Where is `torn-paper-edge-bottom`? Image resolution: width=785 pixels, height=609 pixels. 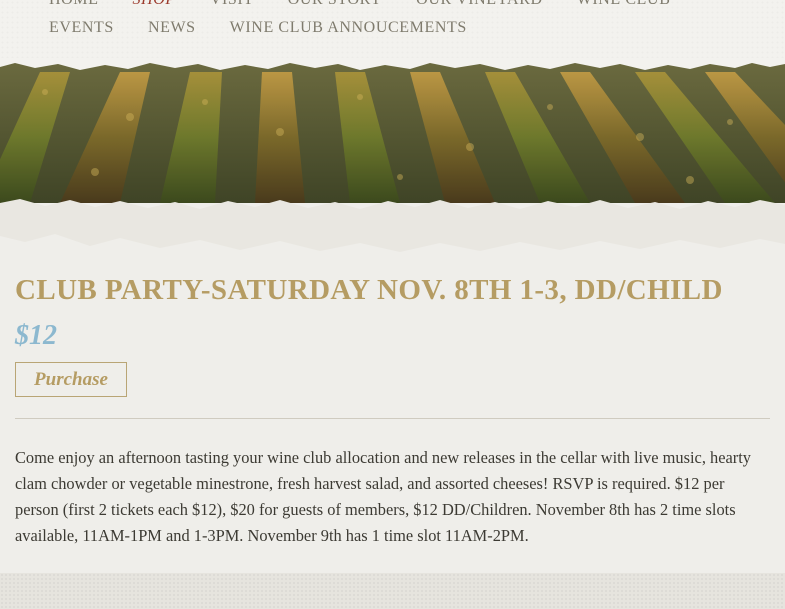 torn-paper-edge-bottom is located at coordinates (392, 232).